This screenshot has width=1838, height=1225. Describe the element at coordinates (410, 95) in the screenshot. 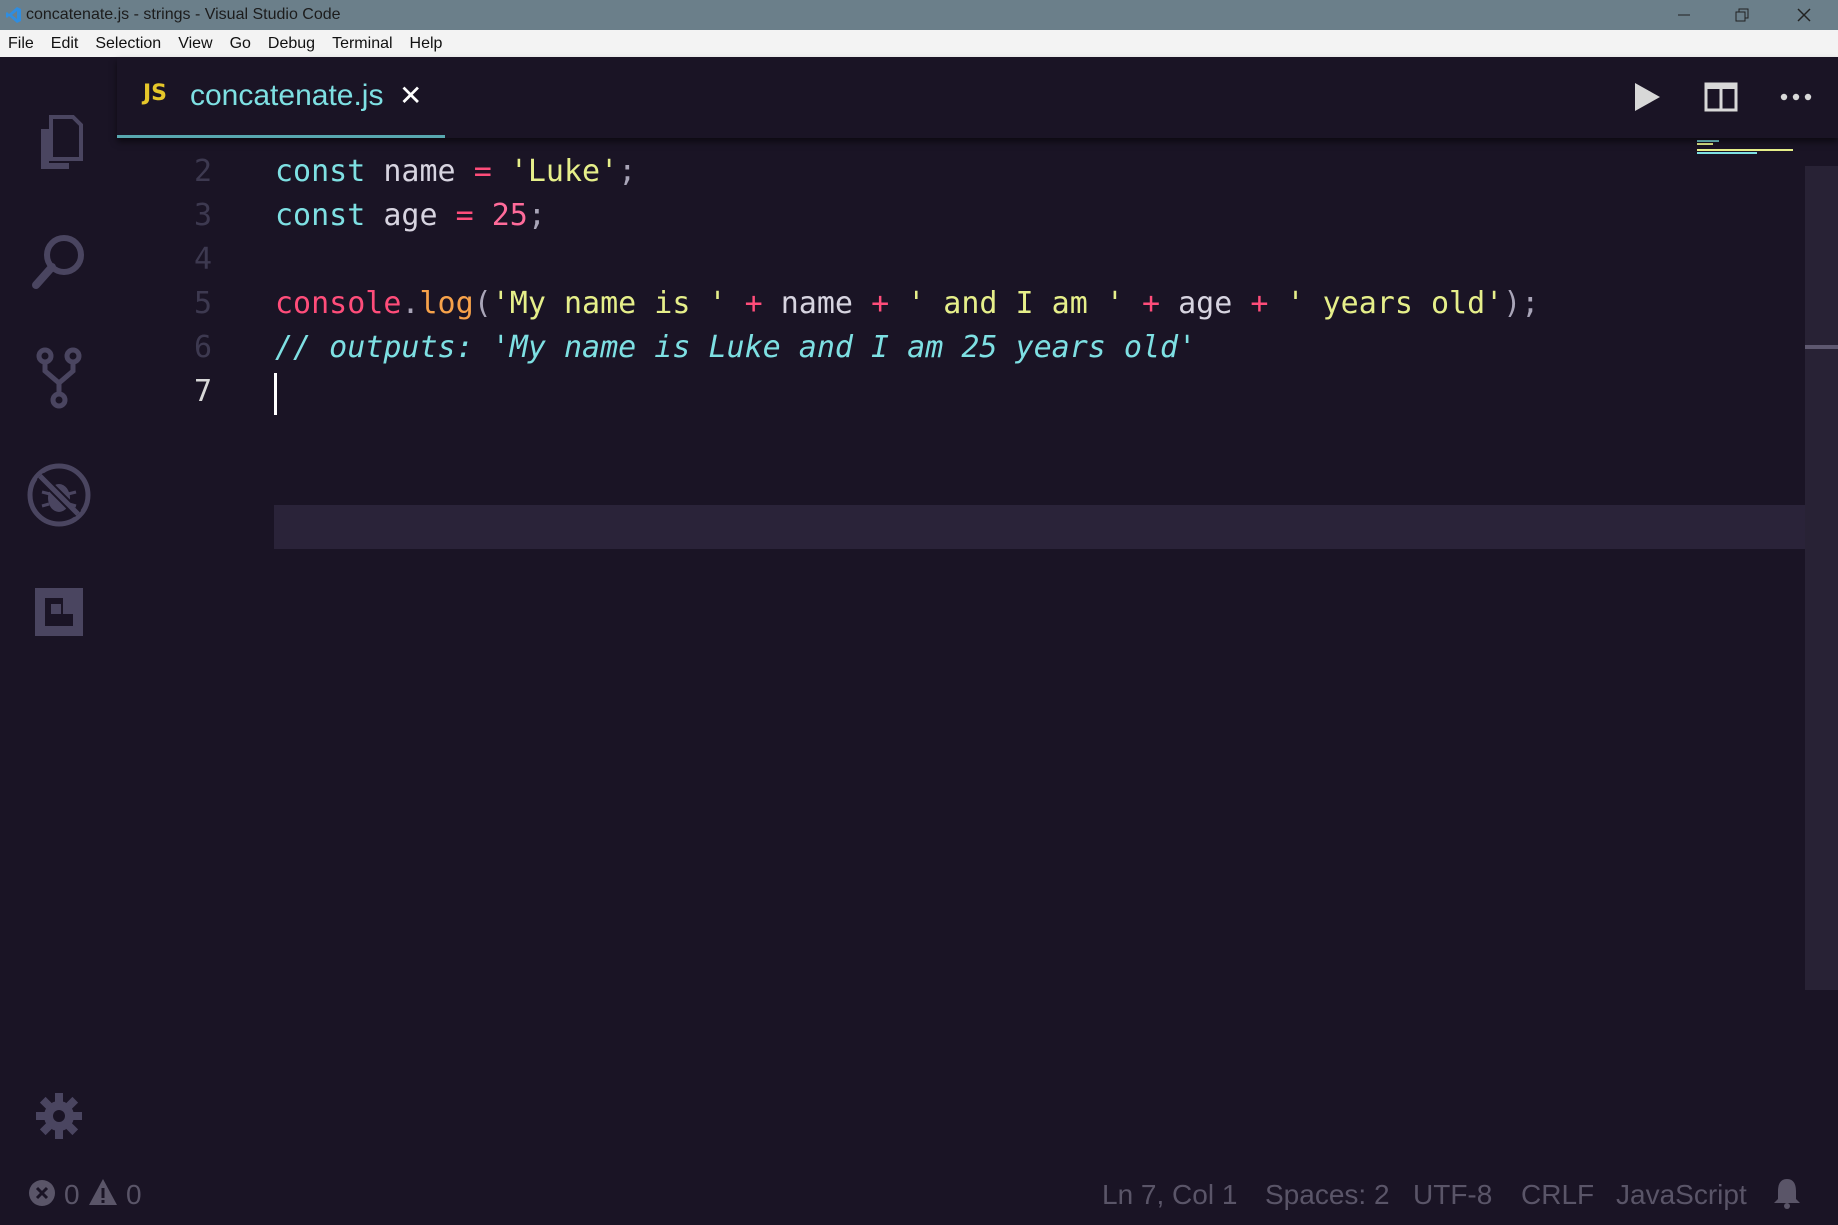

I see `tab-close-button: ✕` at that location.